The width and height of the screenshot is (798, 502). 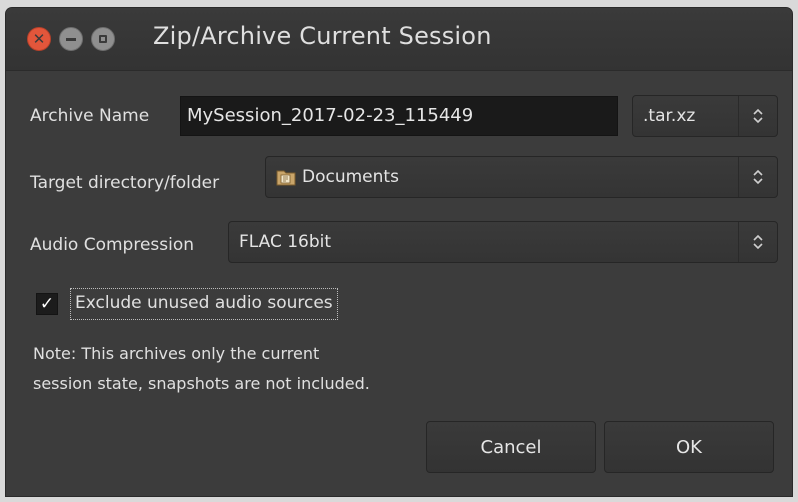 What do you see at coordinates (705, 116) in the screenshot?
I see `extension-select: .tar.xz` at bounding box center [705, 116].